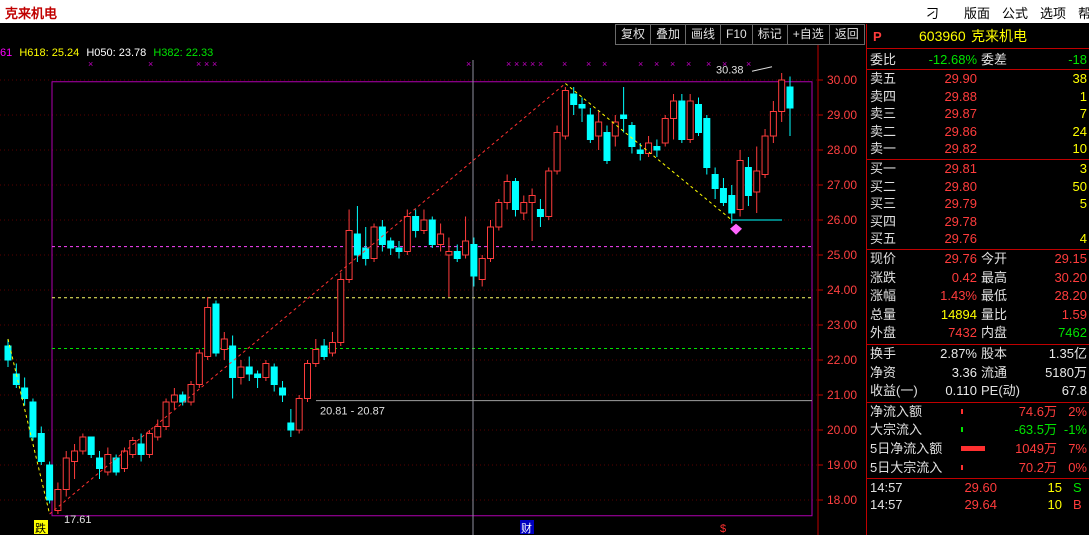  I want to click on draw-line-button: 画线, so click(703, 34).